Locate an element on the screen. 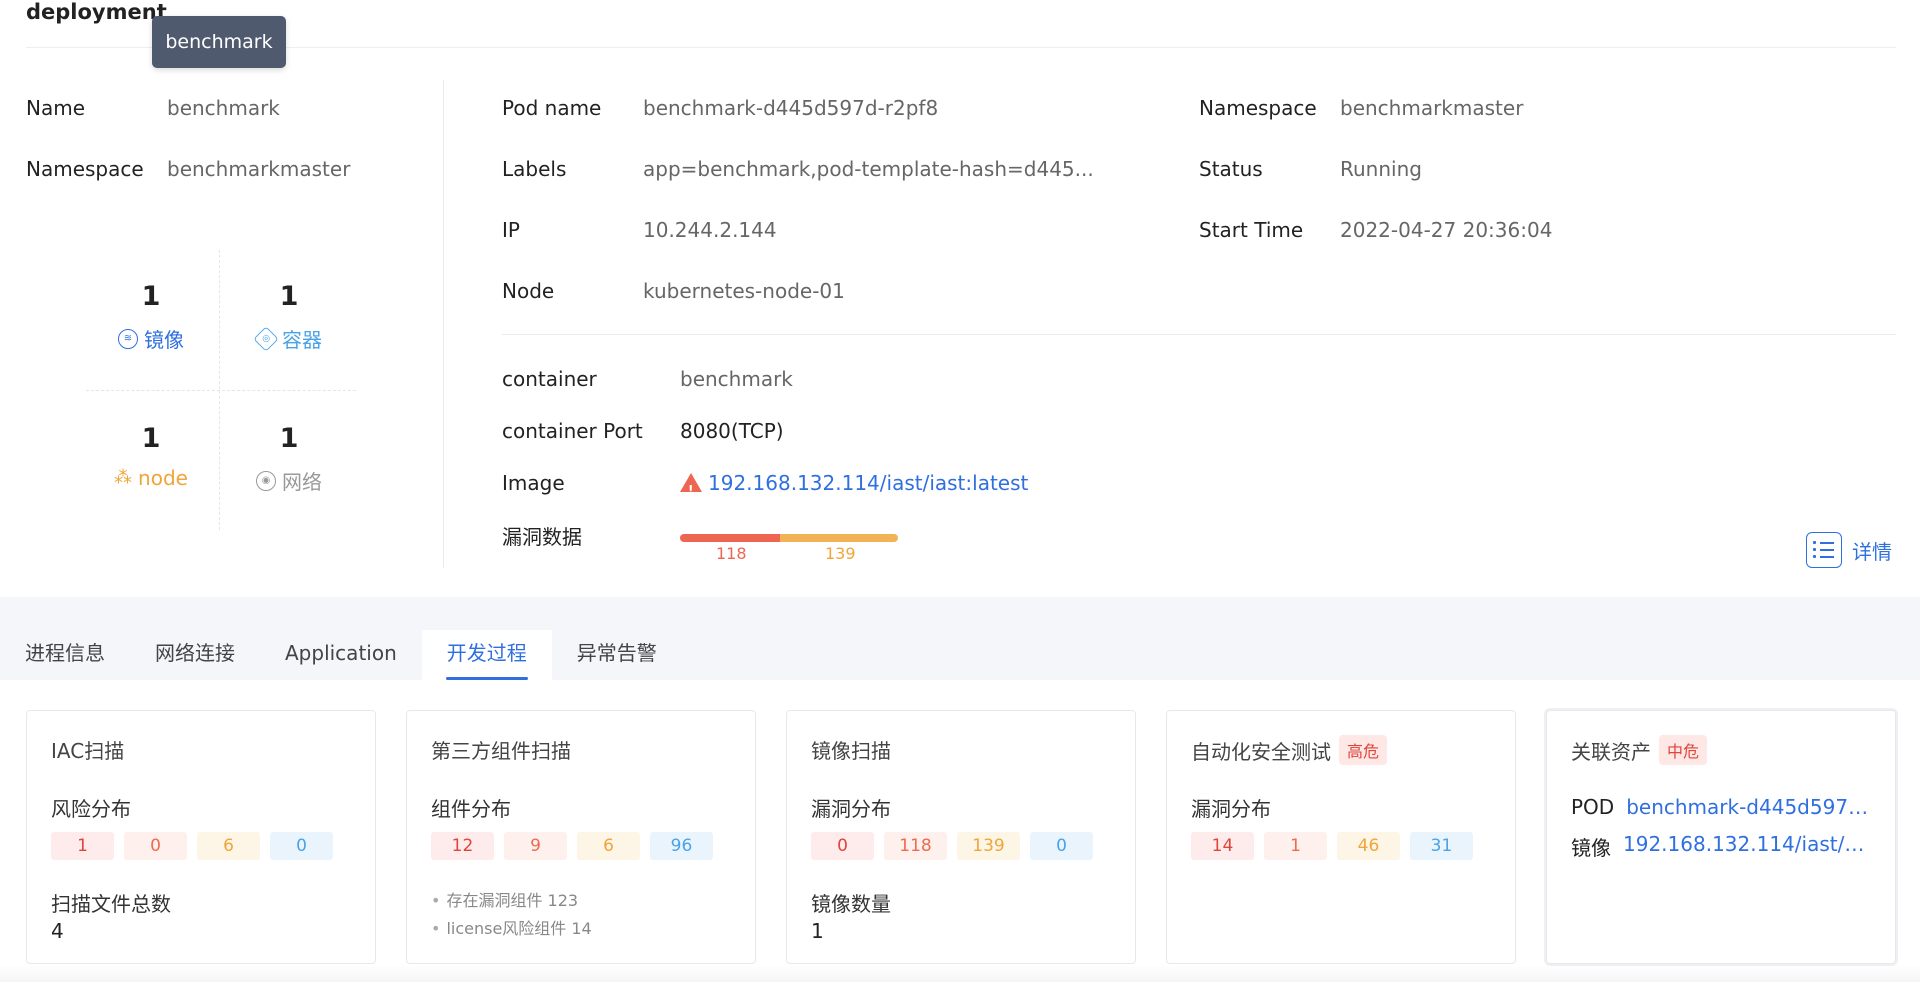 The image size is (1920, 982). card-title: 第三方组件扫描 is located at coordinates (501, 751).